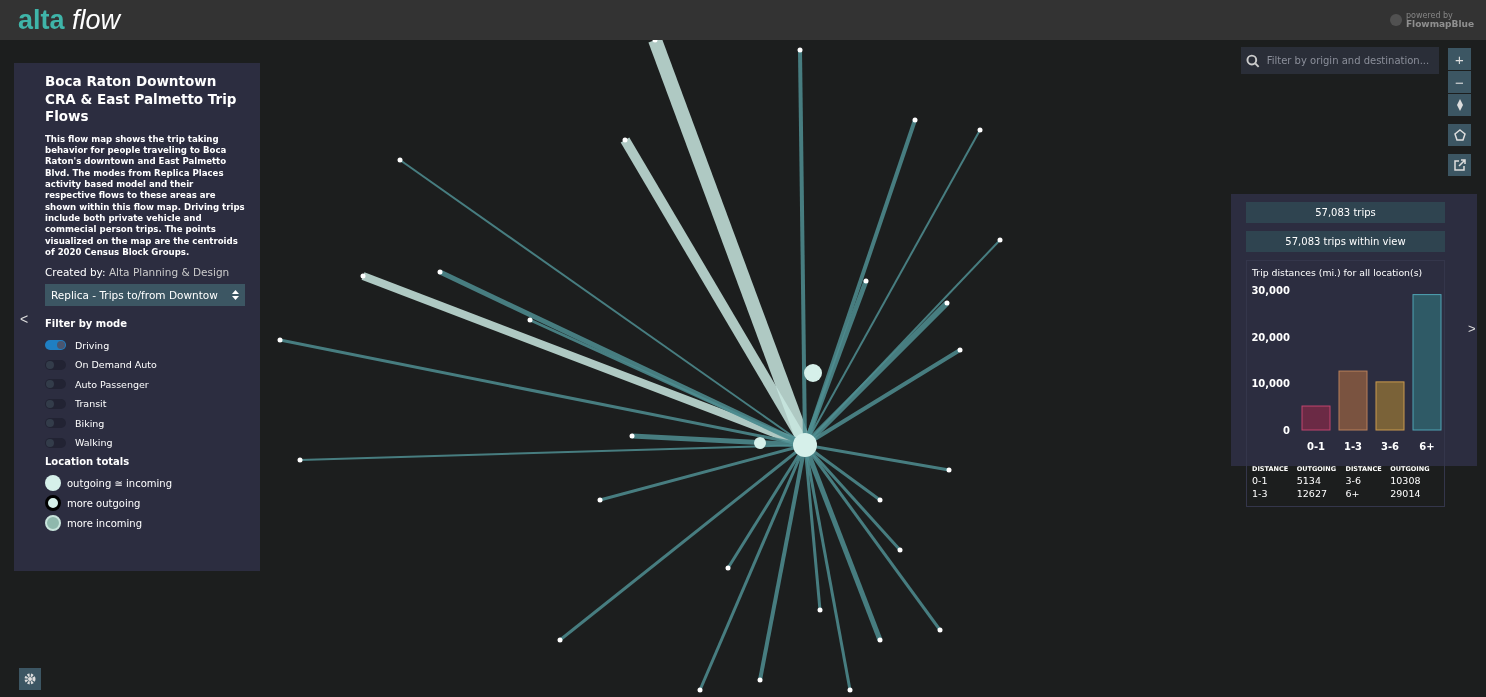 This screenshot has height=697, width=1486. Describe the element at coordinates (119, 483) in the screenshot. I see `legend-label: outgoing ≅ incoming` at that location.